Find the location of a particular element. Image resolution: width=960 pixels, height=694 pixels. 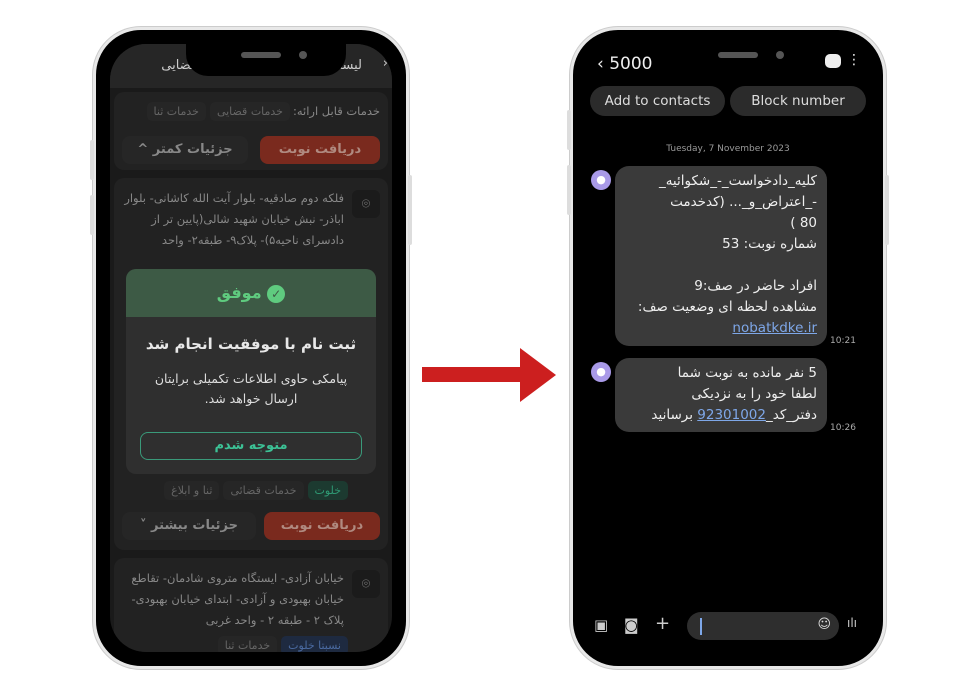

gallery-icon: ▣ is located at coordinates (601, 625).